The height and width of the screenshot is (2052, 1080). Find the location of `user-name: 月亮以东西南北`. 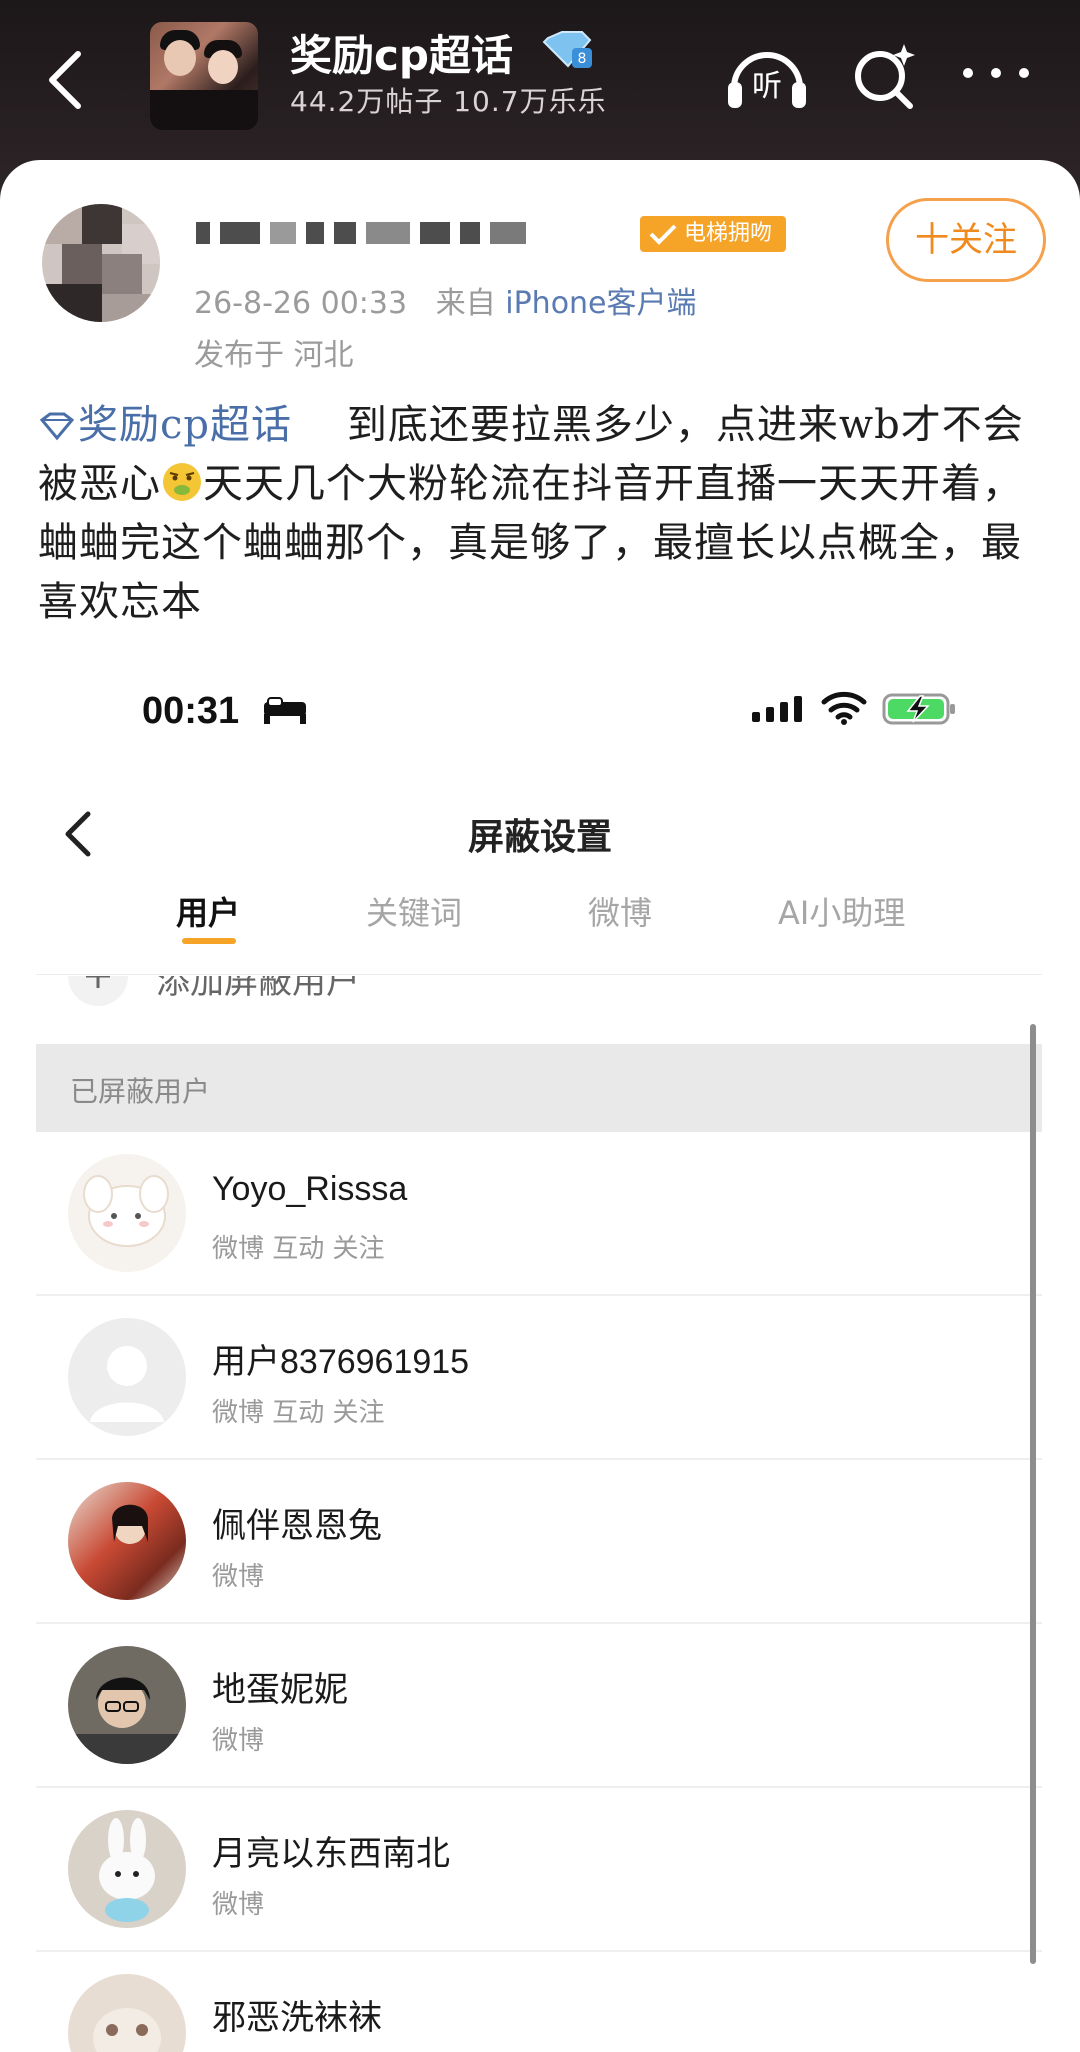

user-name: 月亮以东西南北 is located at coordinates (331, 1854).